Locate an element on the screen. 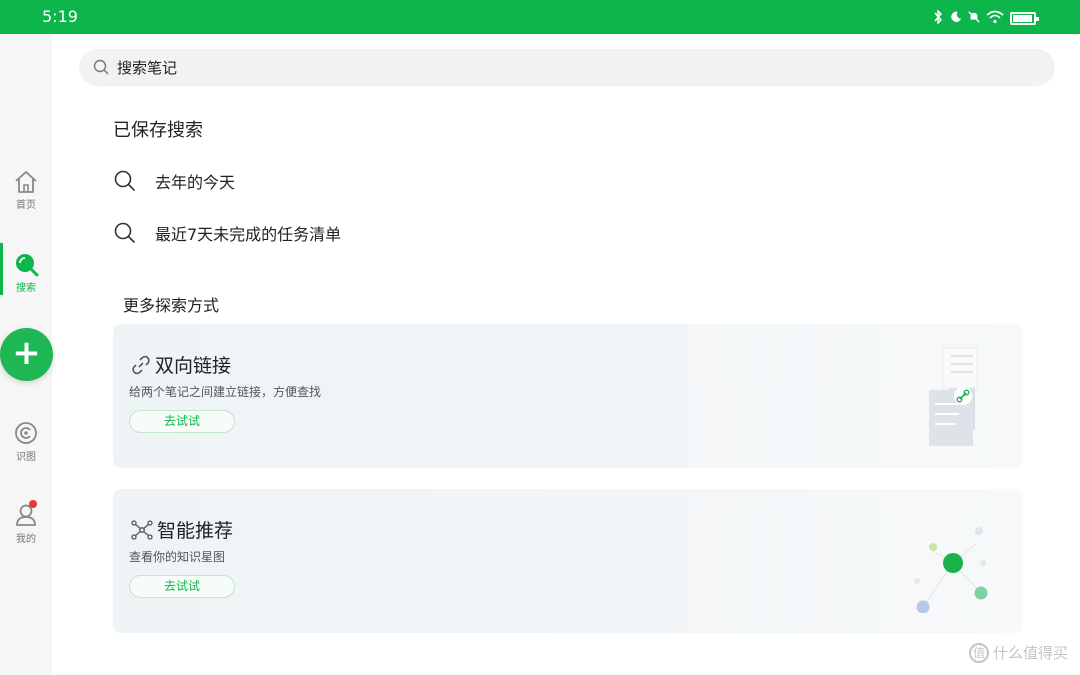  home-icon is located at coordinates (26, 182).